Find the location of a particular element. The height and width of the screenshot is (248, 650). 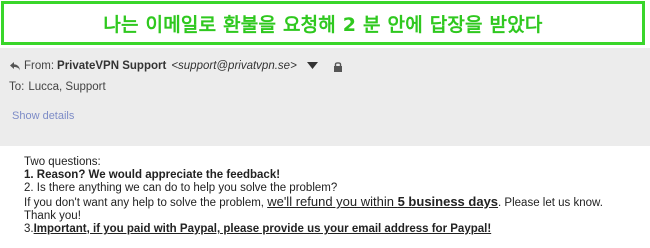

list-number: 3. is located at coordinates (29, 229).